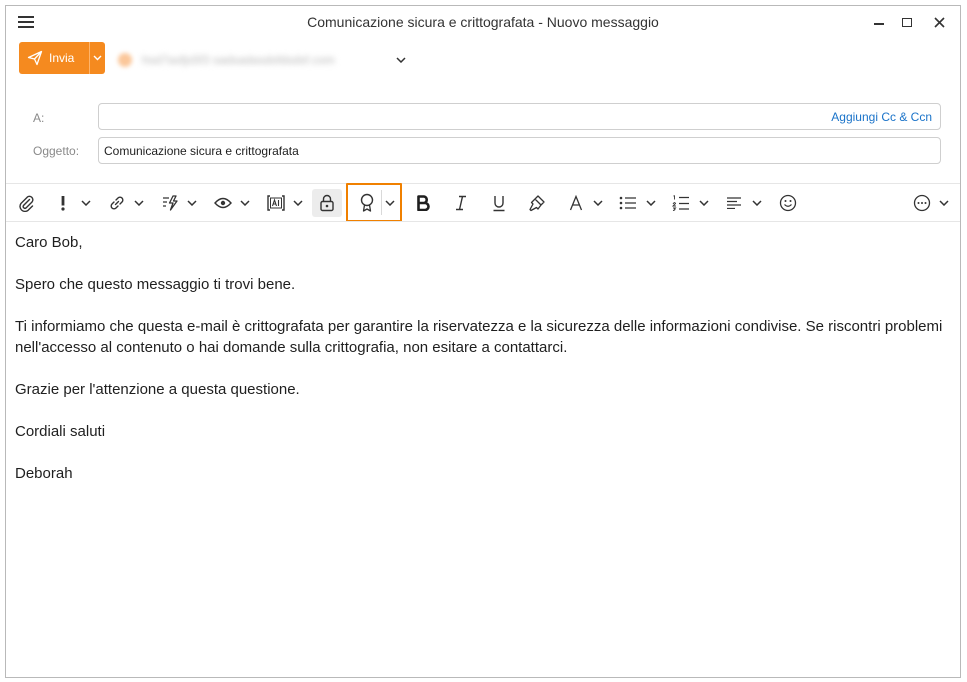 Image resolution: width=967 pixels, height=682 pixels. Describe the element at coordinates (56, 151) in the screenshot. I see `subject-label: Oggetto:` at that location.